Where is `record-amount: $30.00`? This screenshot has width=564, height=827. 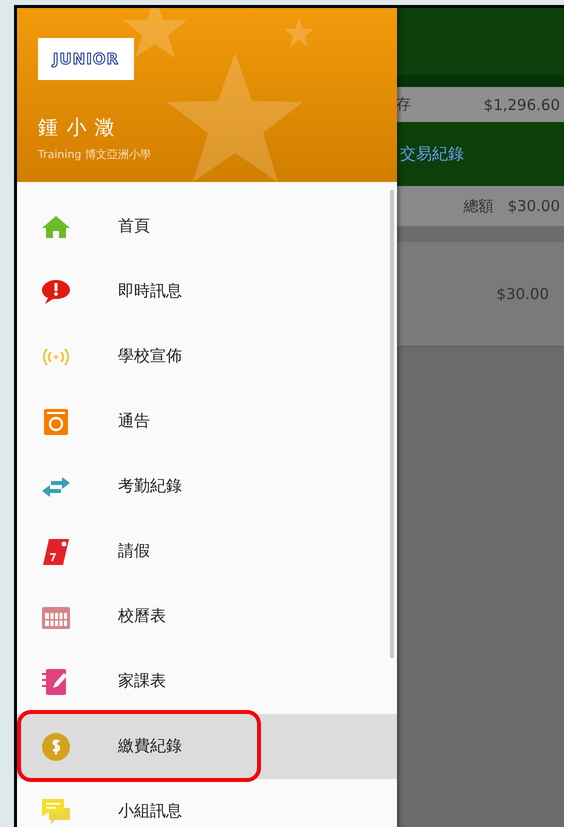
record-amount: $30.00 is located at coordinates (522, 294).